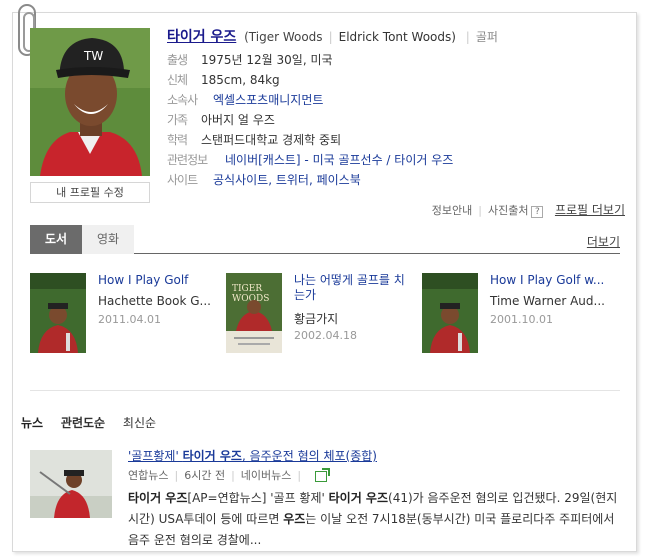  What do you see at coordinates (177, 80) in the screenshot?
I see `info-key: 신체` at bounding box center [177, 80].